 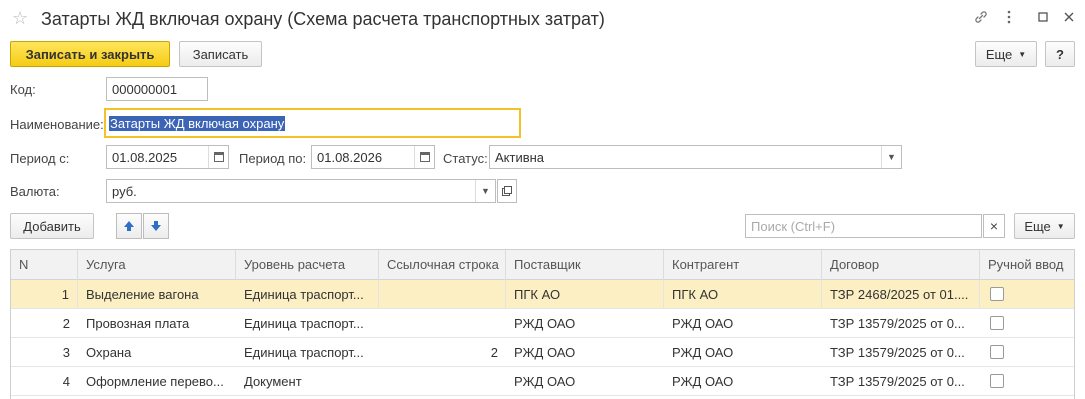 I want to click on search-input: Поиск (Ctrl+F), so click(x=863, y=226).